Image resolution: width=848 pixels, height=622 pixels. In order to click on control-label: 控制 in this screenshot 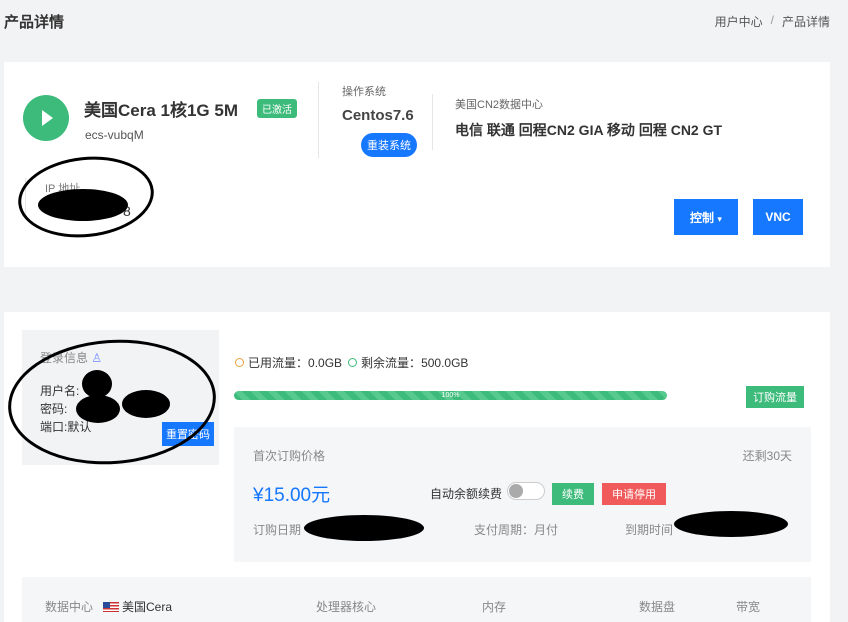, I will do `click(702, 217)`.